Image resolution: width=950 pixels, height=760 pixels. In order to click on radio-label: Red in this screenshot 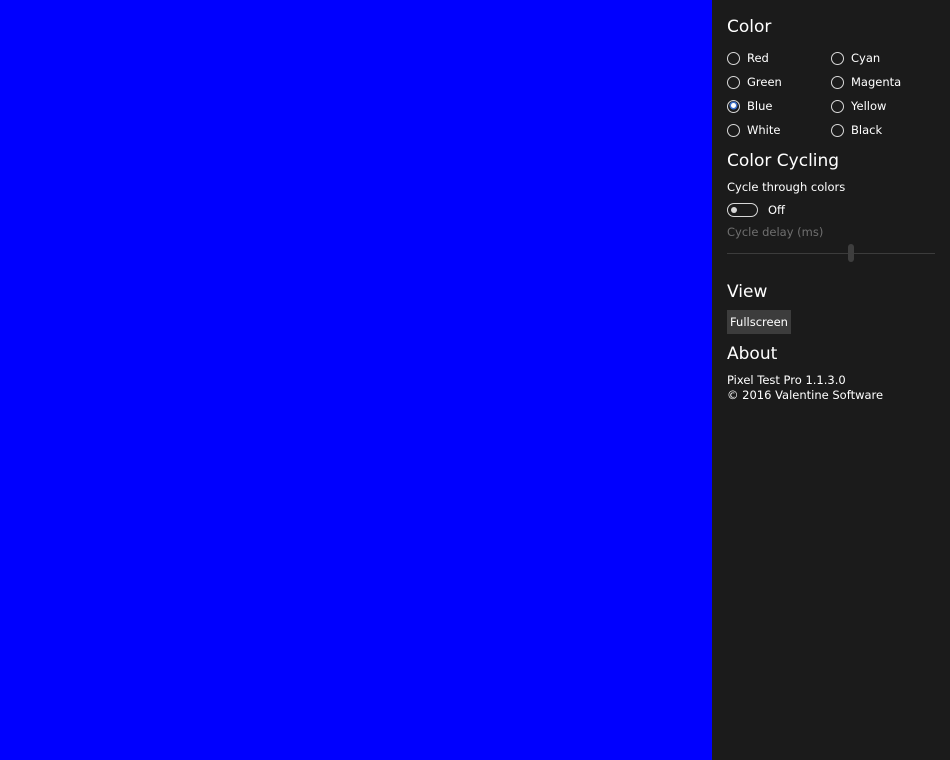, I will do `click(758, 58)`.